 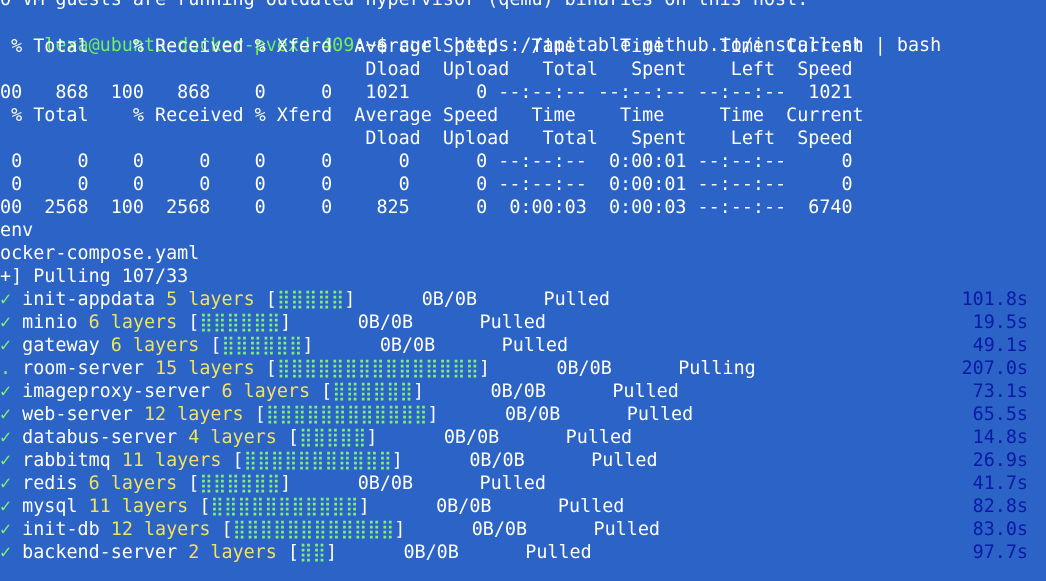 What do you see at coordinates (232, 437) in the screenshot?
I see `layer-count: 4 layers` at bounding box center [232, 437].